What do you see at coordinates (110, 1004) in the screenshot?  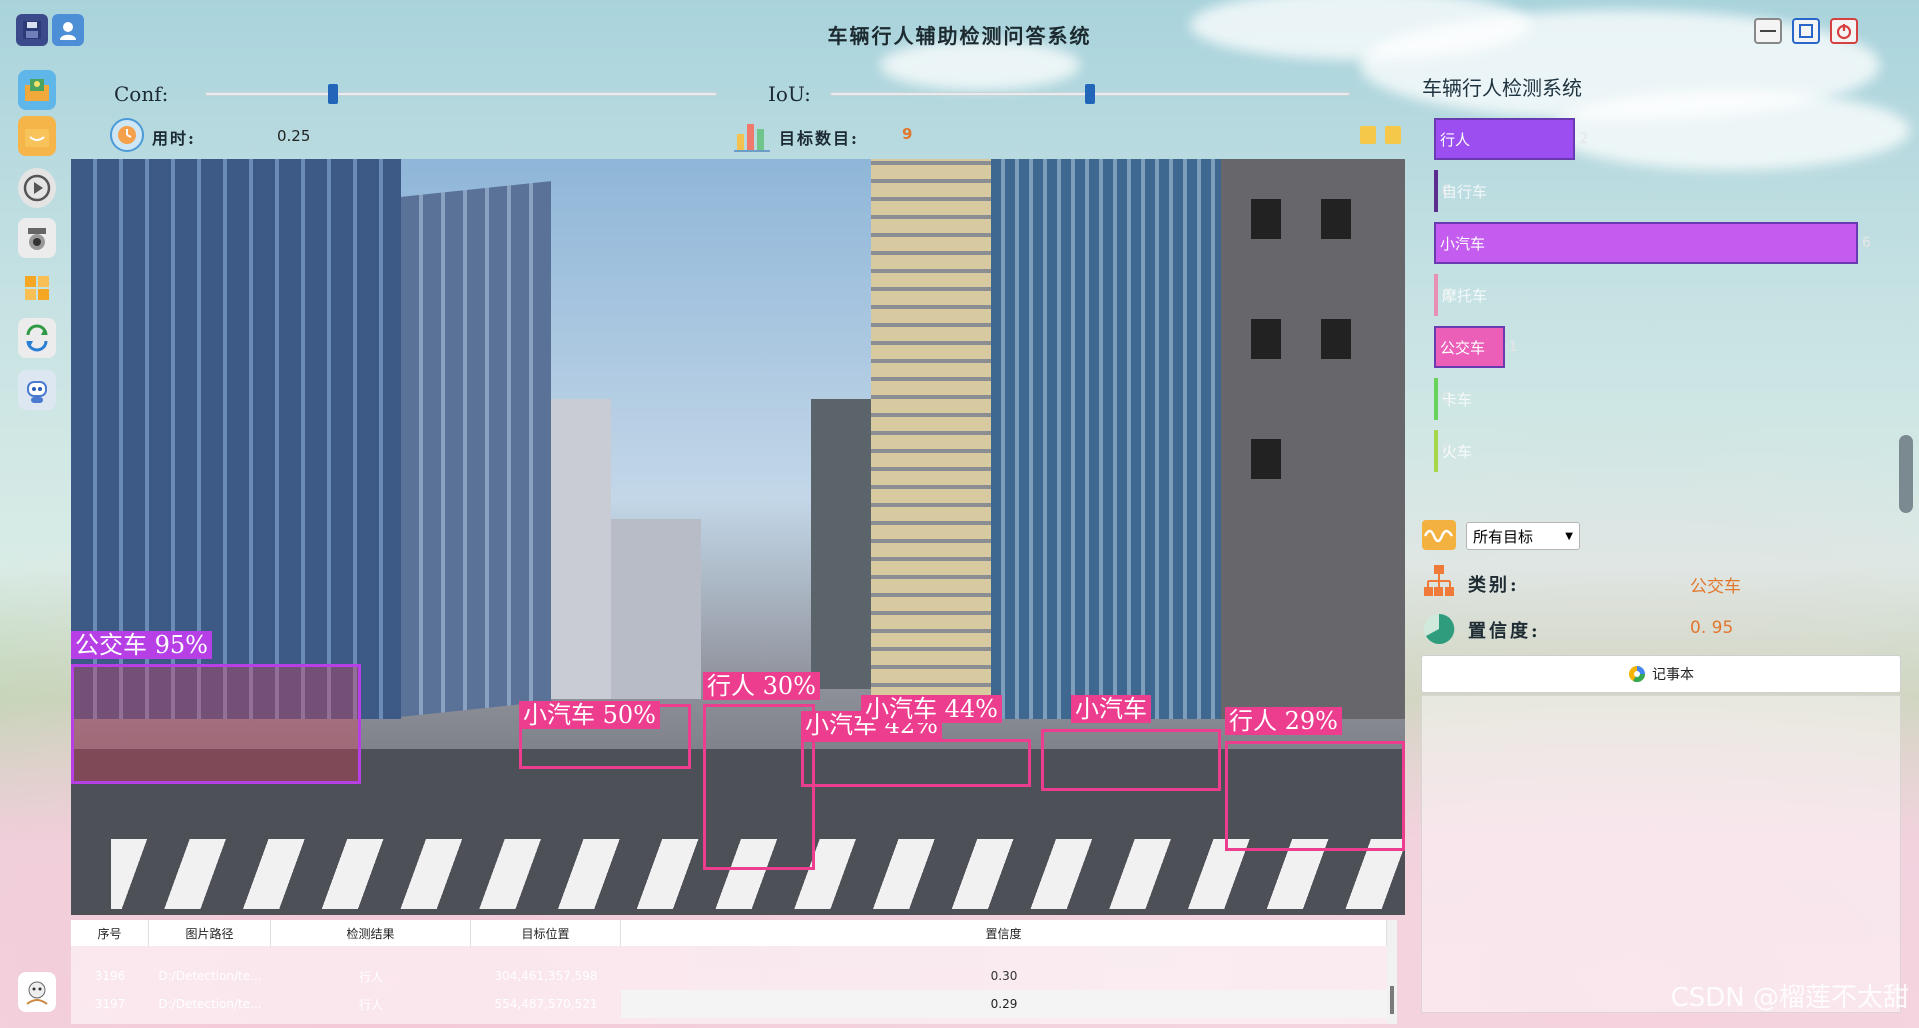 I see `cell-index: 3197` at bounding box center [110, 1004].